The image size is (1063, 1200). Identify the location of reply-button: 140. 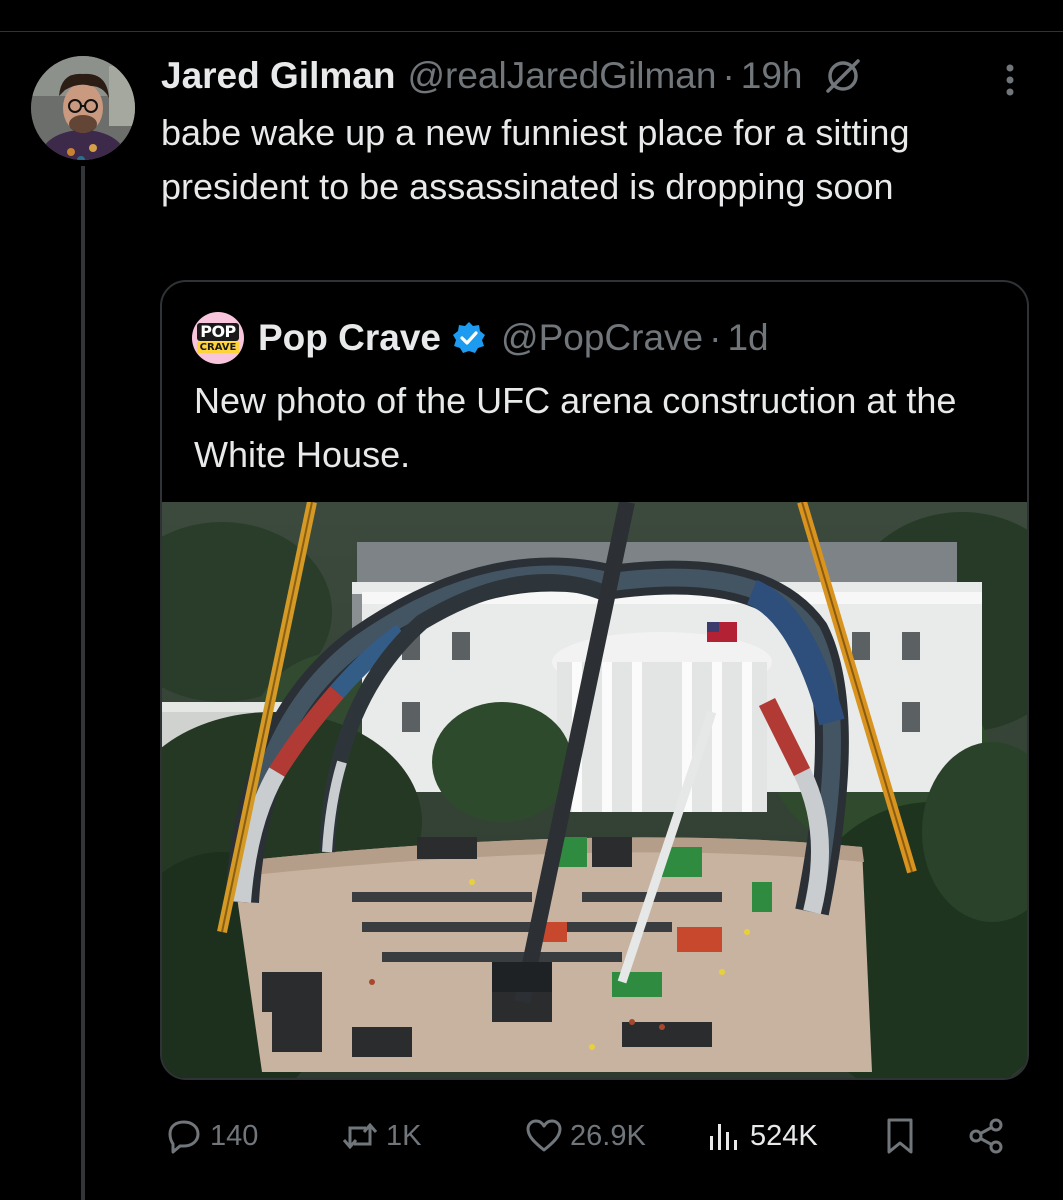
(211, 1136).